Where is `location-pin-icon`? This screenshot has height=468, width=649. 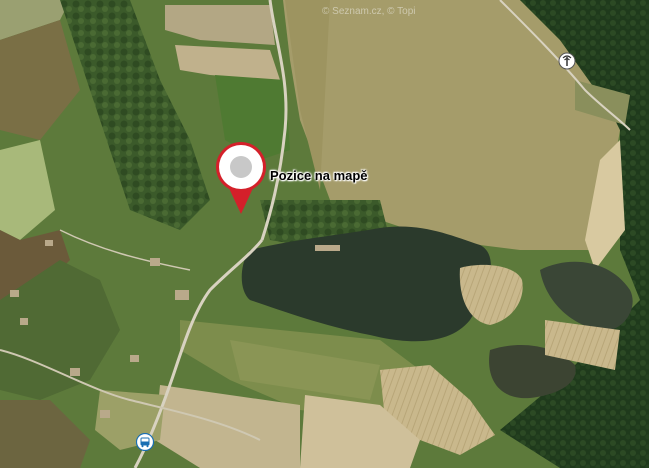
location-pin-icon is located at coordinates (241, 178).